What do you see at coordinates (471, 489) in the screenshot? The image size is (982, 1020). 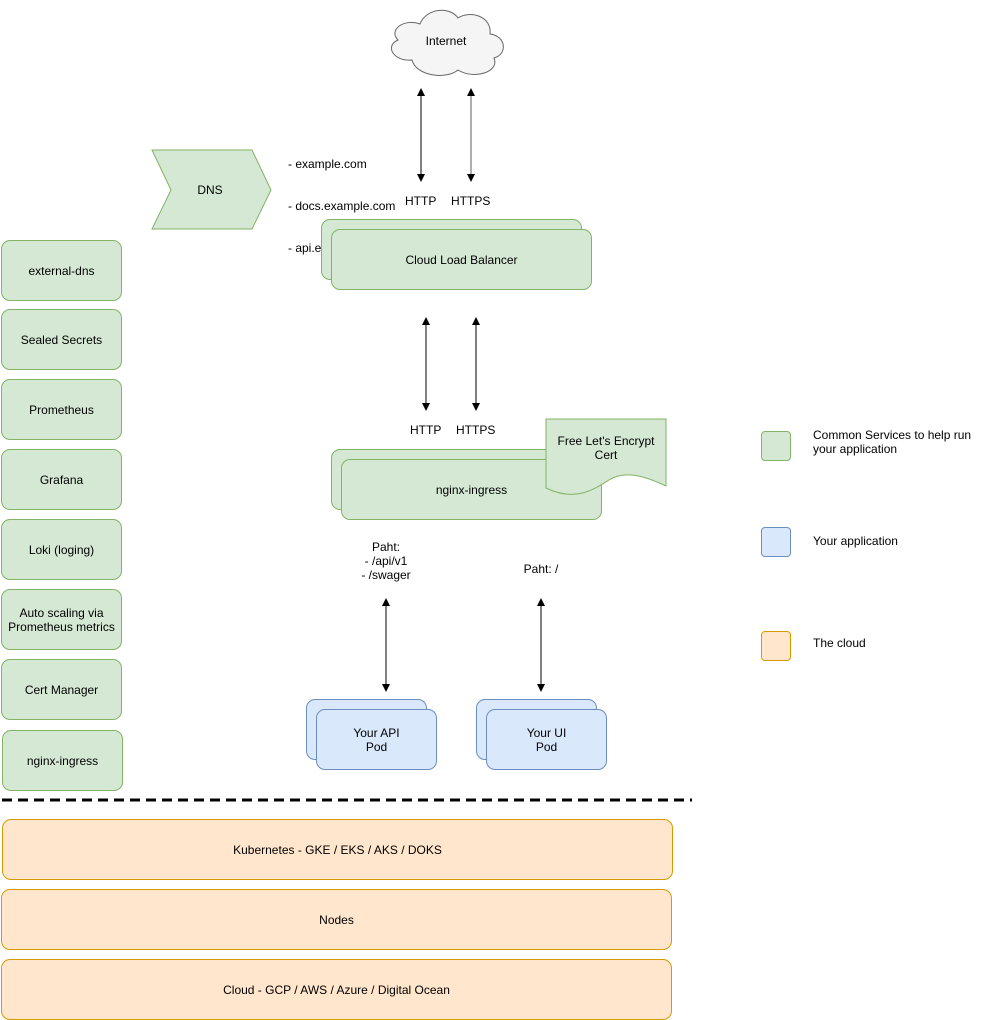 I see `ingress-label: nginx-ingress` at bounding box center [471, 489].